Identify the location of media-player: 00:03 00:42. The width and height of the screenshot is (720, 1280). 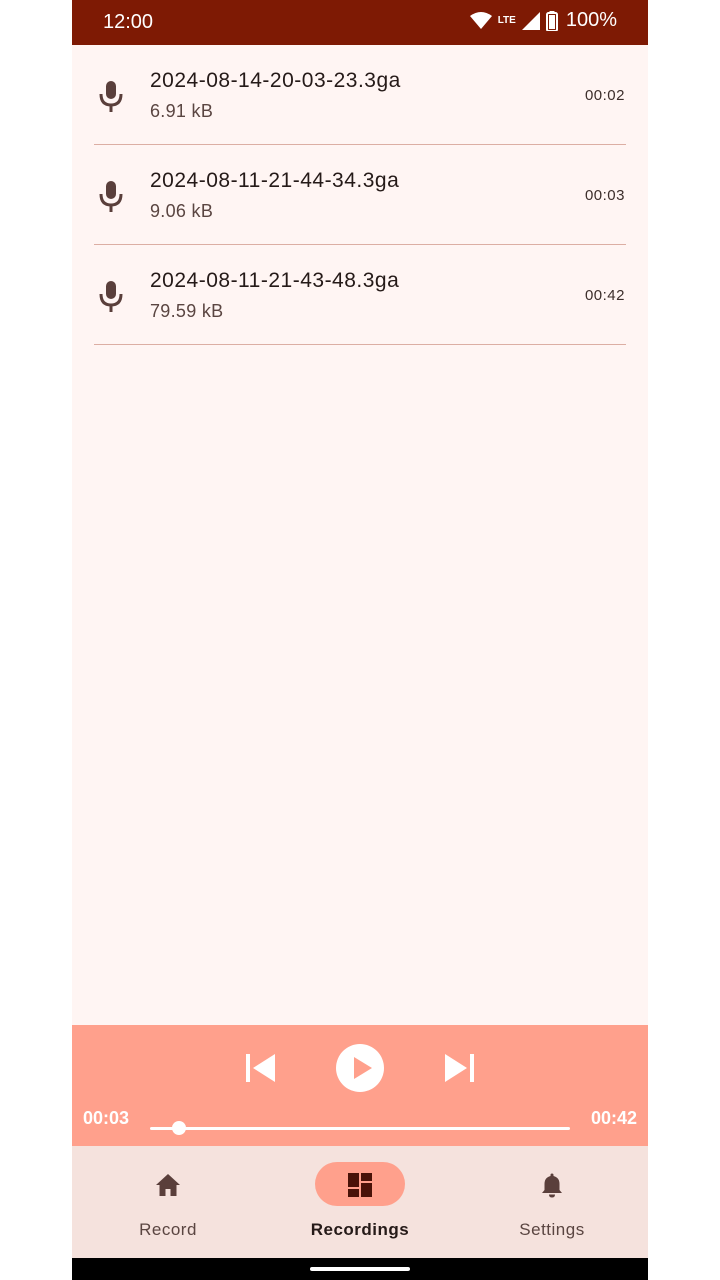
(360, 1085).